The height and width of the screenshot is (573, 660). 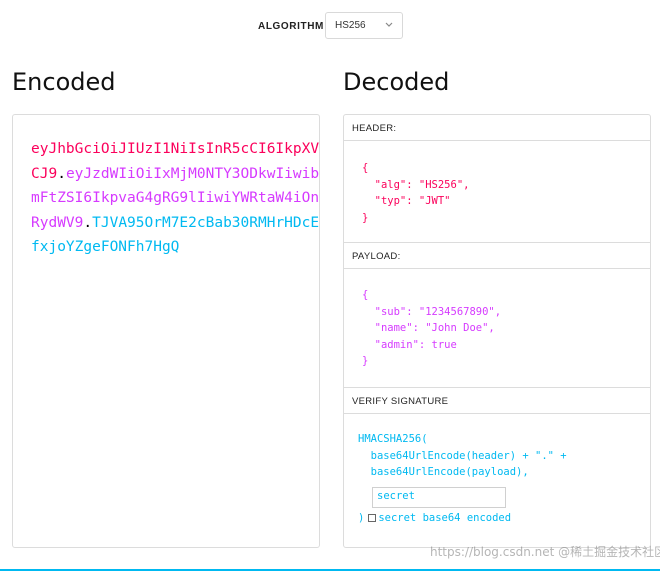 What do you see at coordinates (545, 552) in the screenshot?
I see `watermark: https://blog.csdn.net @稀土掘金技术社区` at bounding box center [545, 552].